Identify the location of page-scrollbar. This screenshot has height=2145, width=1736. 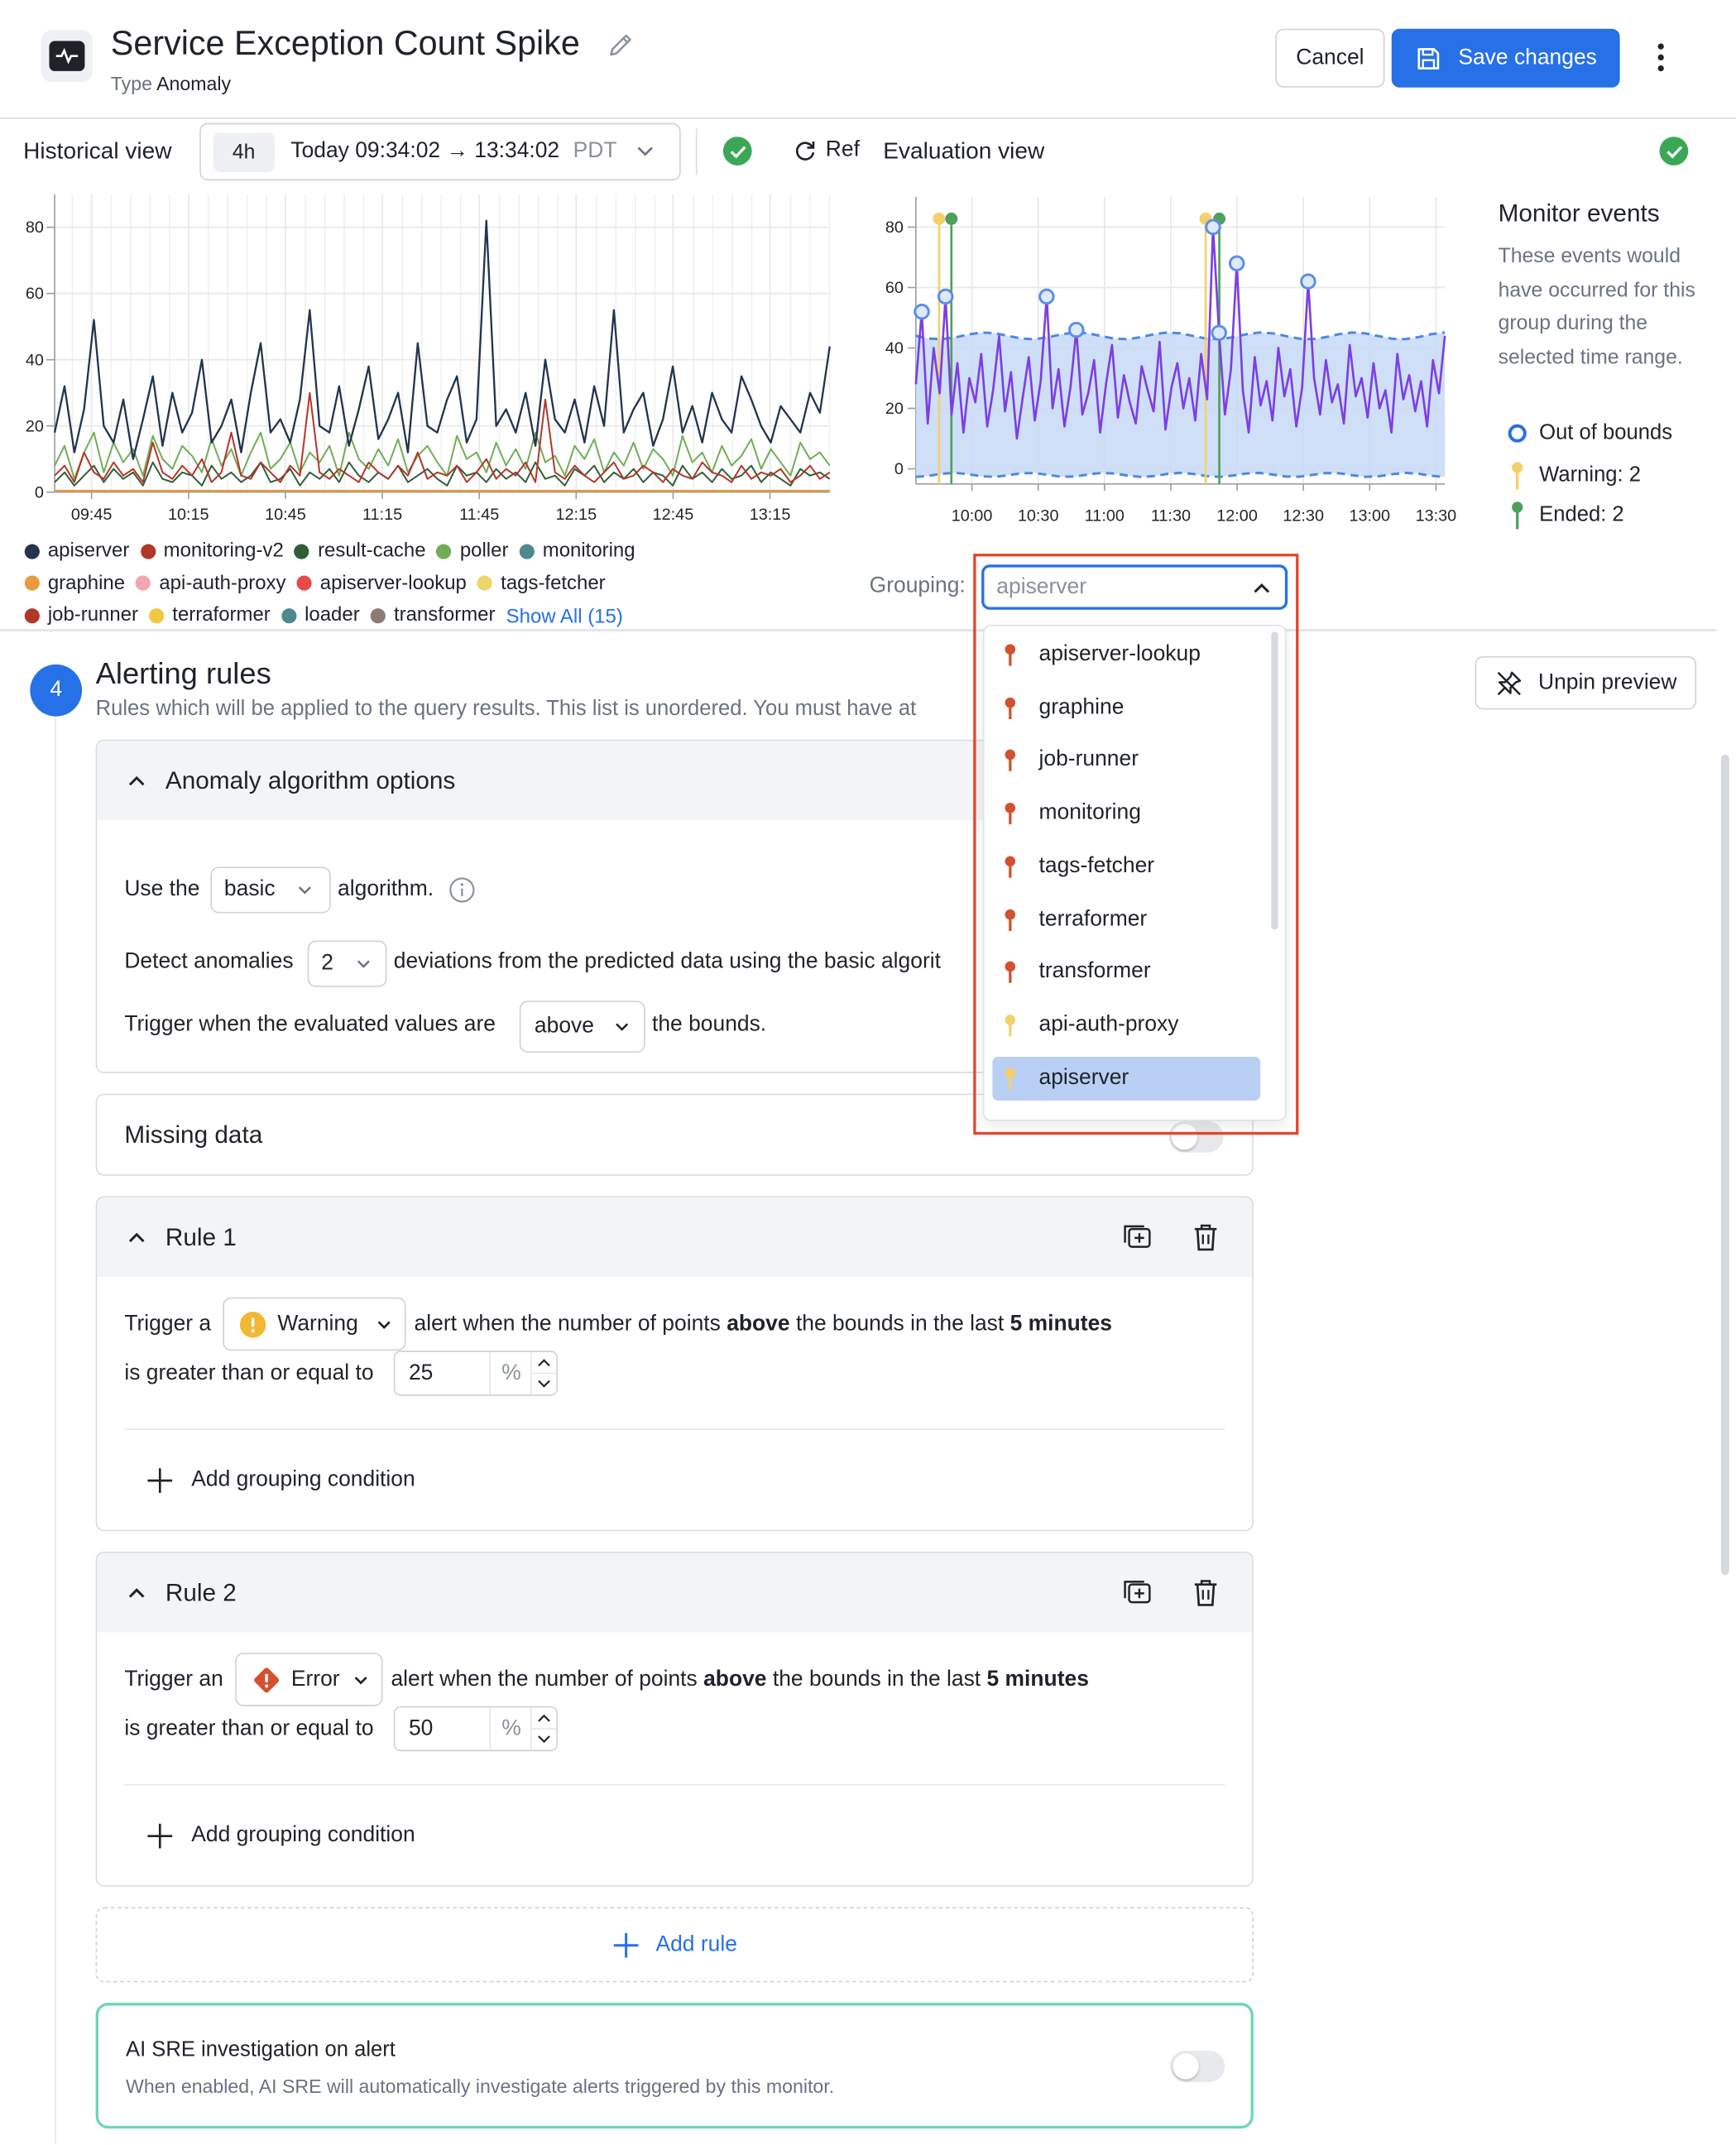
(1724, 1165).